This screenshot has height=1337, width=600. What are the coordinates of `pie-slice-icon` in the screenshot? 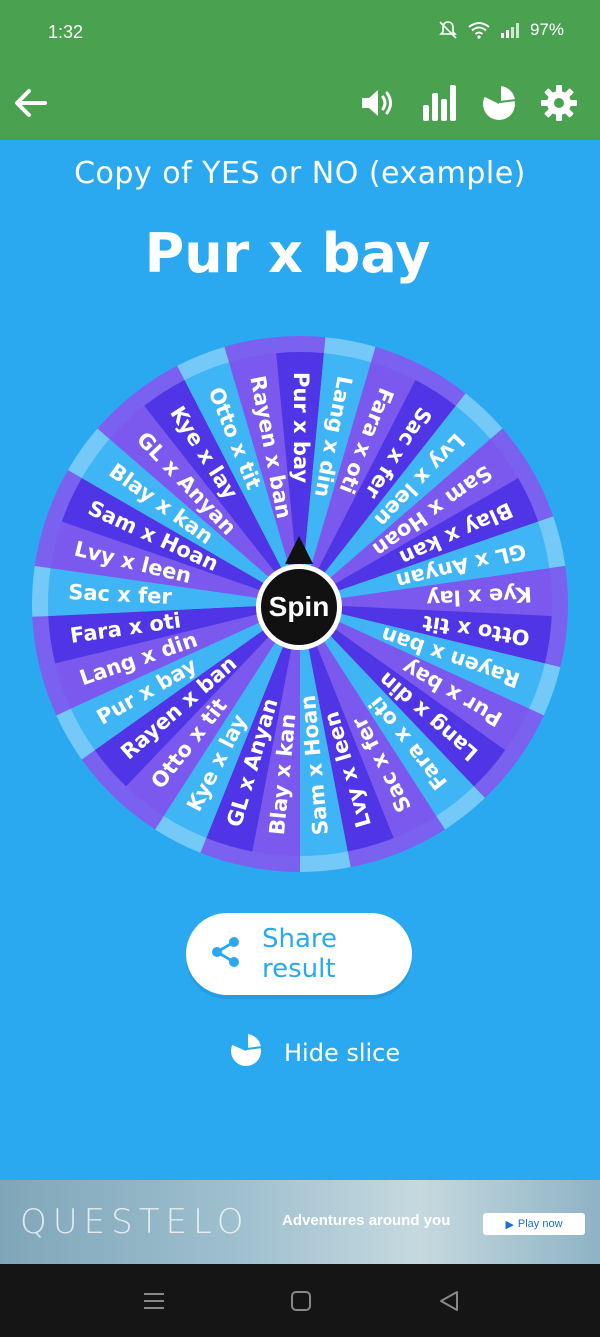 It's located at (246, 1052).